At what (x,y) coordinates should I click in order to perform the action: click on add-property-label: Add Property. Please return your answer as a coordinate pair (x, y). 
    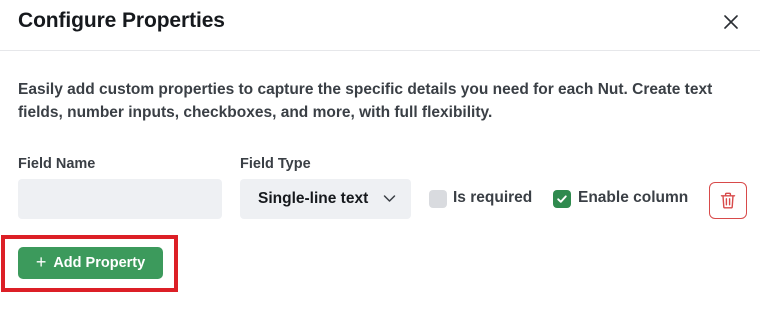
    Looking at the image, I should click on (99, 263).